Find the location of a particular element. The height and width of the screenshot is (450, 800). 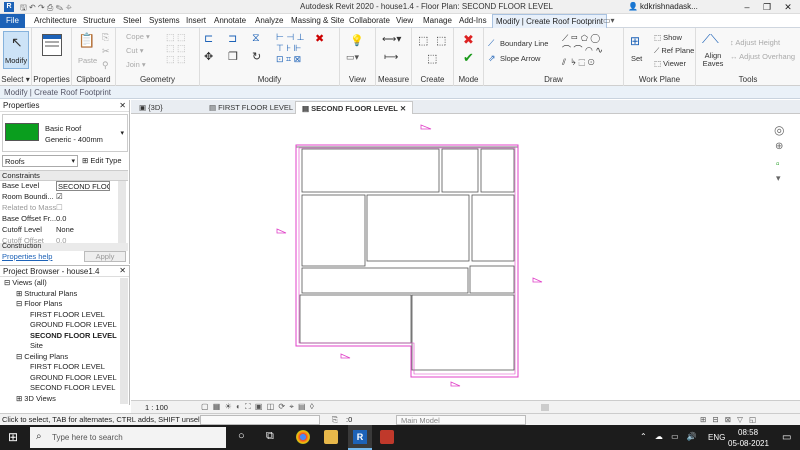

zoom-region-icon: ▫ is located at coordinates (778, 164).